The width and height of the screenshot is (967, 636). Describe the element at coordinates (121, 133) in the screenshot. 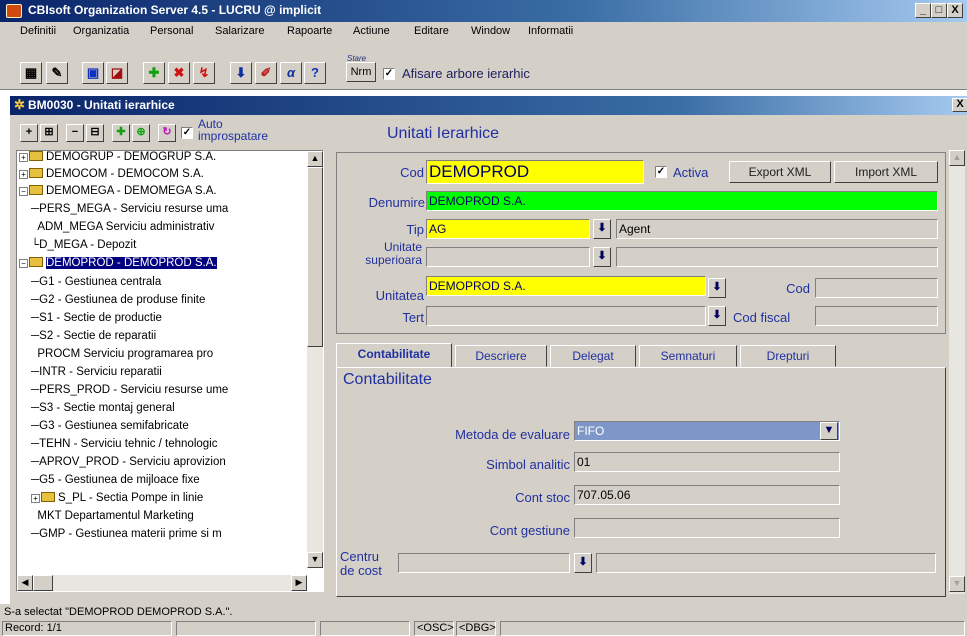

I see `tree-add-icon: ✚` at that location.